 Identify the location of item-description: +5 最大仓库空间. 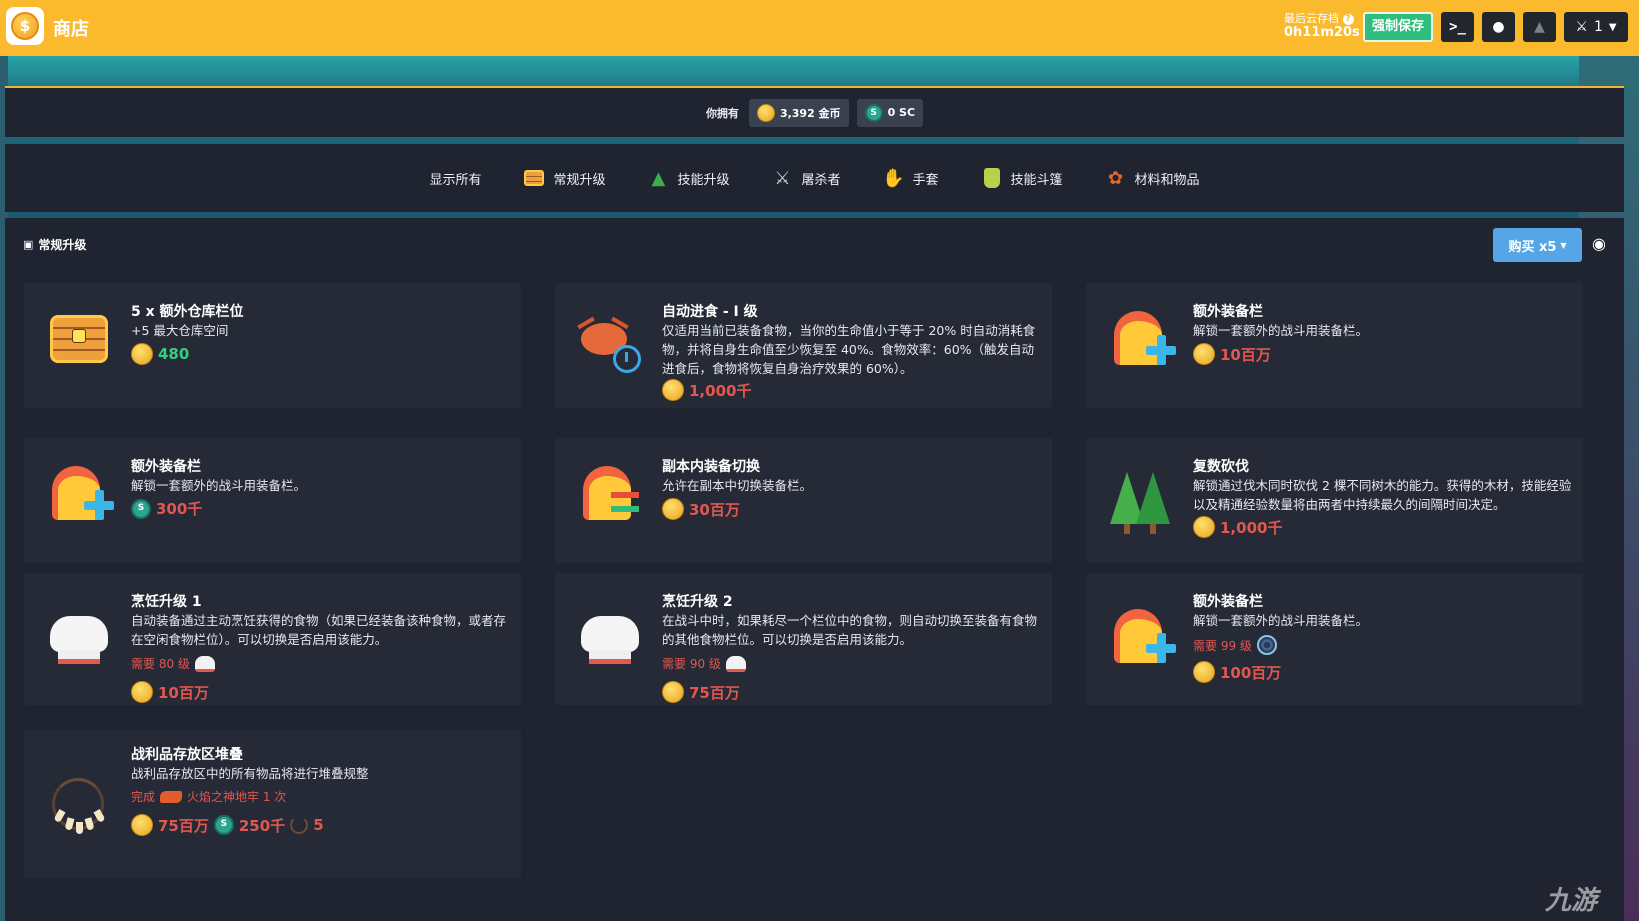
(180, 330).